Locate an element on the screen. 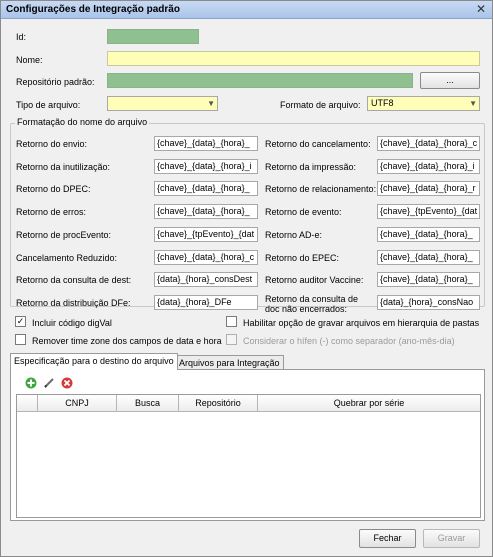 Image resolution: width=493 pixels, height=557 pixels. format-right-field: {chave}_{data}_{hora}_i is located at coordinates (428, 166).